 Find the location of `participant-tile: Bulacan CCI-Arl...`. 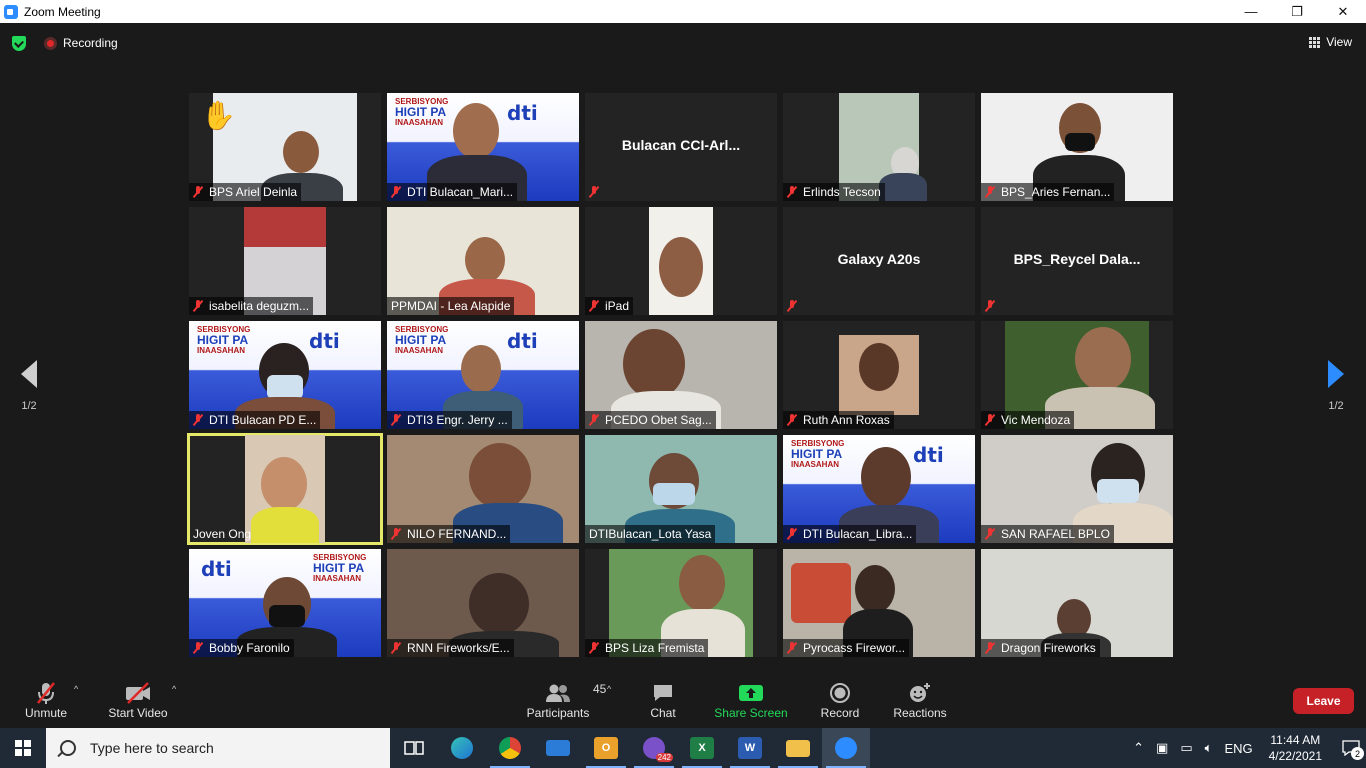

participant-tile: Bulacan CCI-Arl... is located at coordinates (681, 147).